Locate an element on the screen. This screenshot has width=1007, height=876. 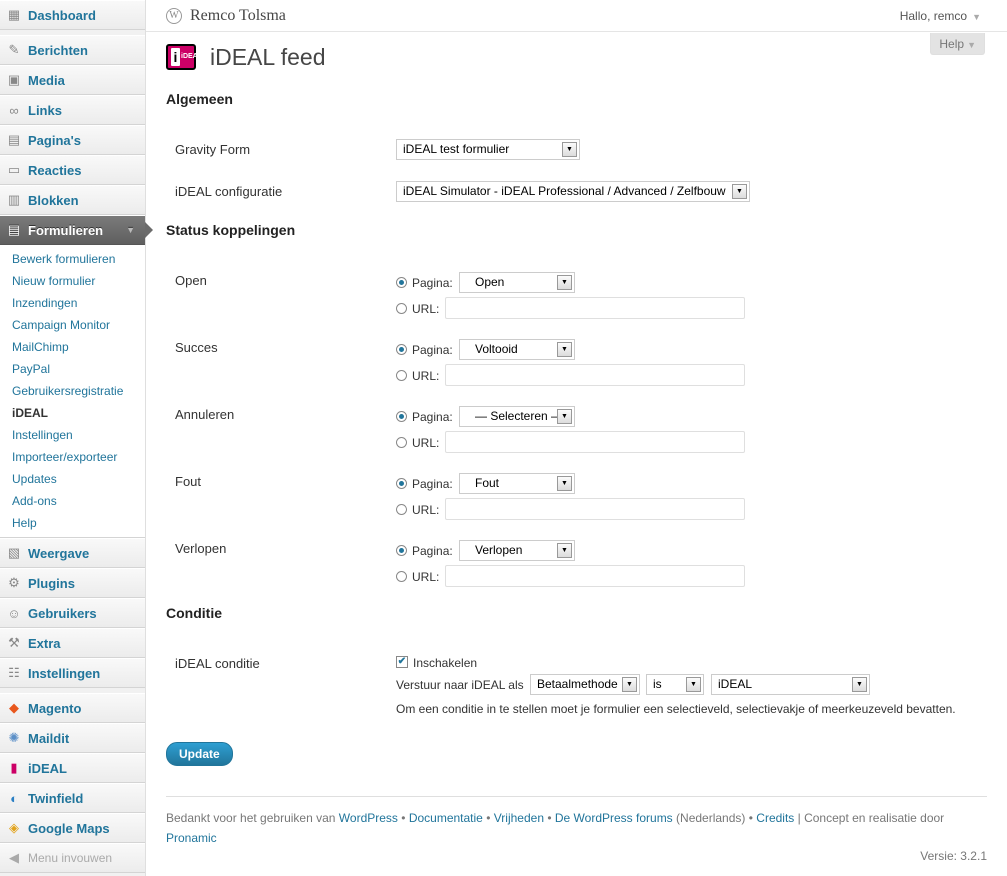
menu-media: ▣ Media is located at coordinates (72, 80).